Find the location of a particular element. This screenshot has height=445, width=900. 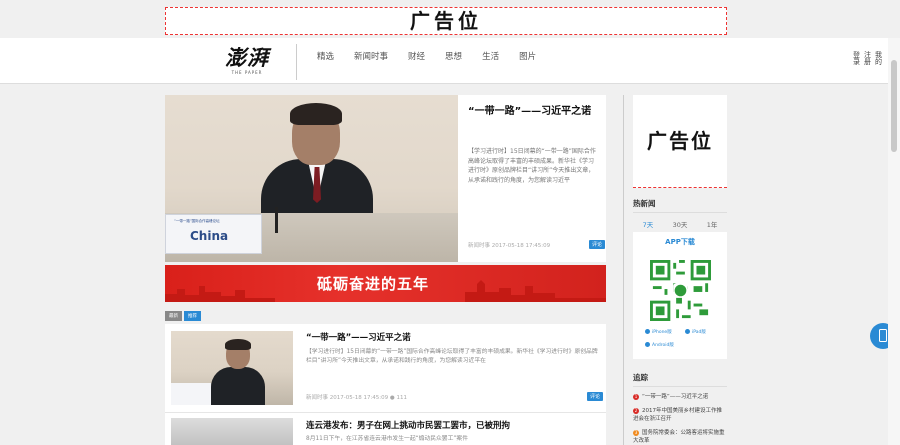

promo-banner: 砥砺奋进的五年 is located at coordinates (385, 283).